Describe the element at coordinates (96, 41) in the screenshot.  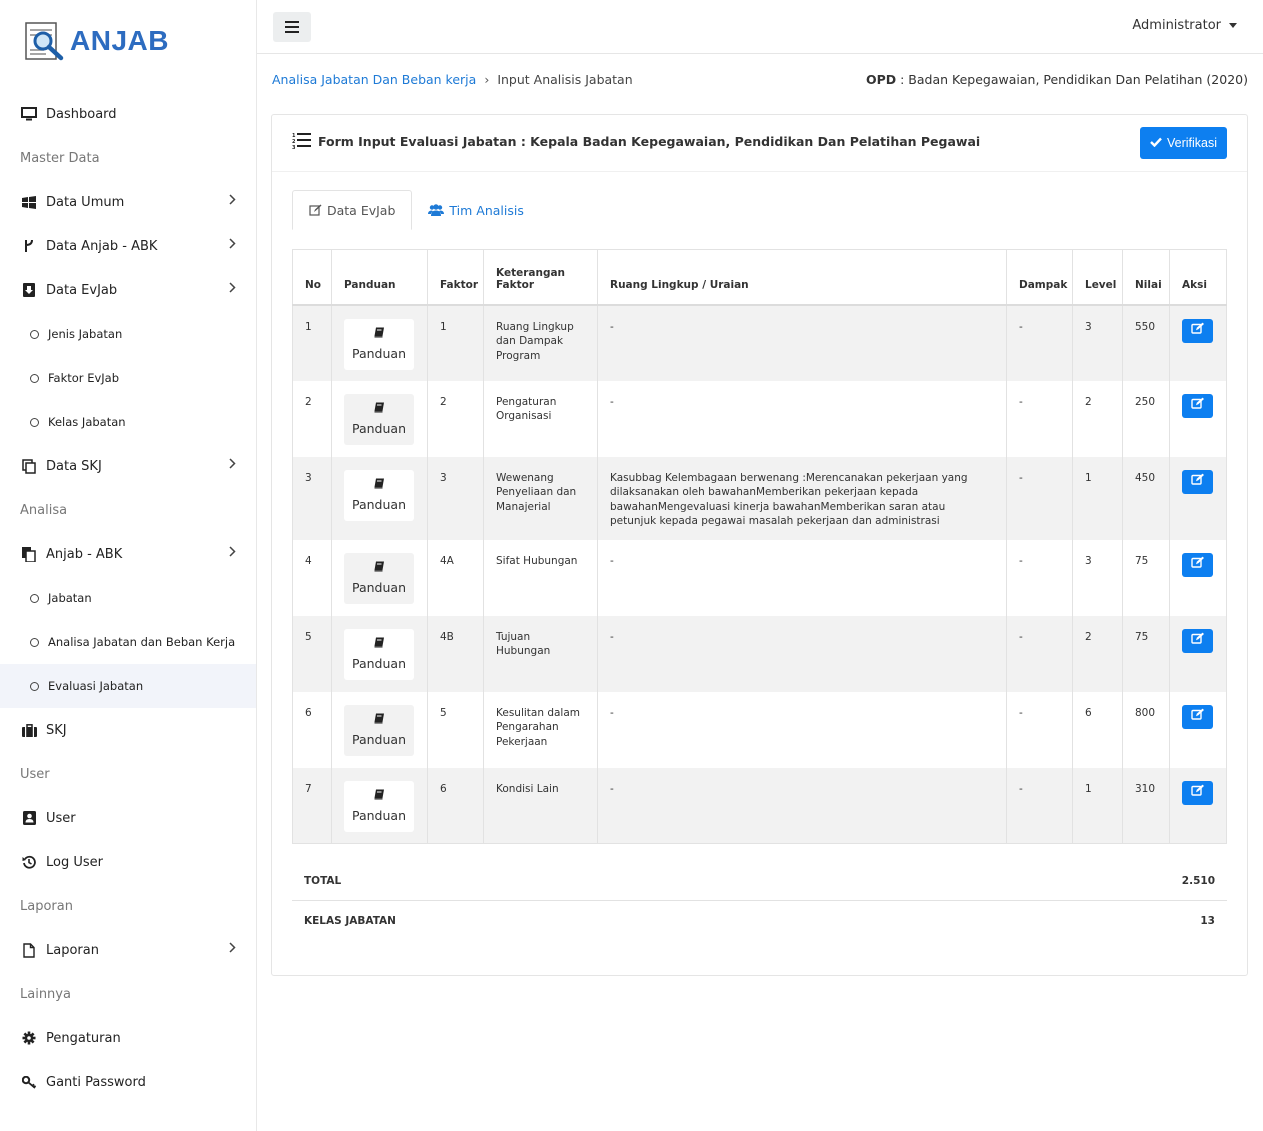
I see `app-logo: ANJAB` at that location.